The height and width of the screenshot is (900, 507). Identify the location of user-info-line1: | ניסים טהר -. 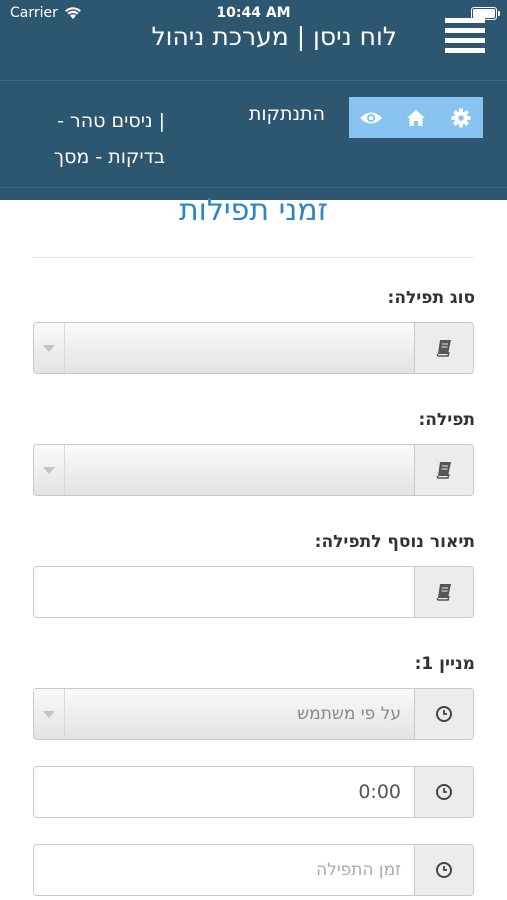
(111, 121).